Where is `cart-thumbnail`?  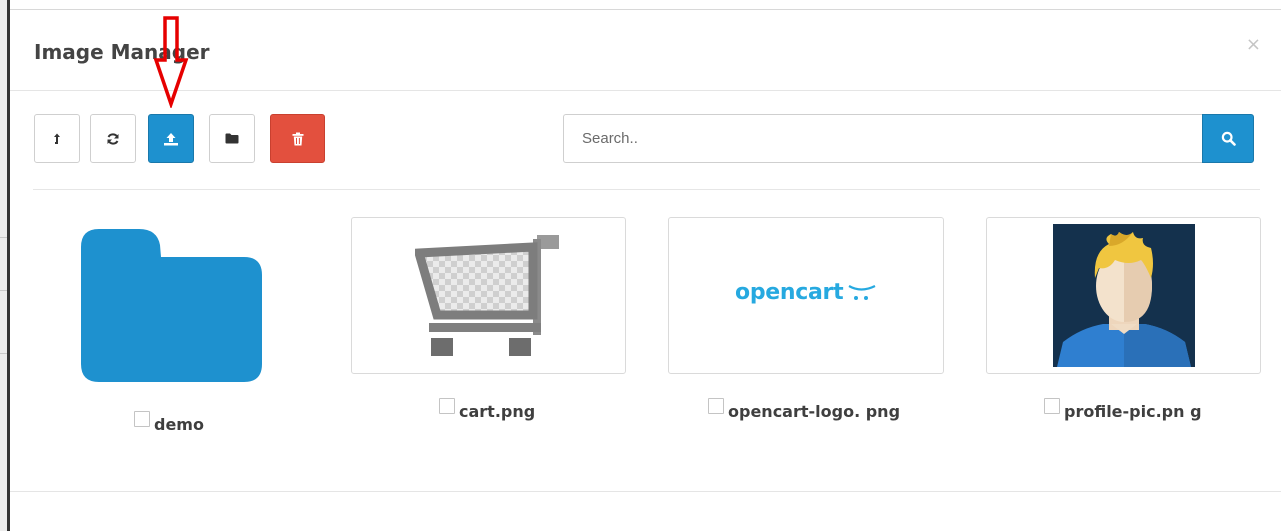
cart-thumbnail is located at coordinates (488, 295).